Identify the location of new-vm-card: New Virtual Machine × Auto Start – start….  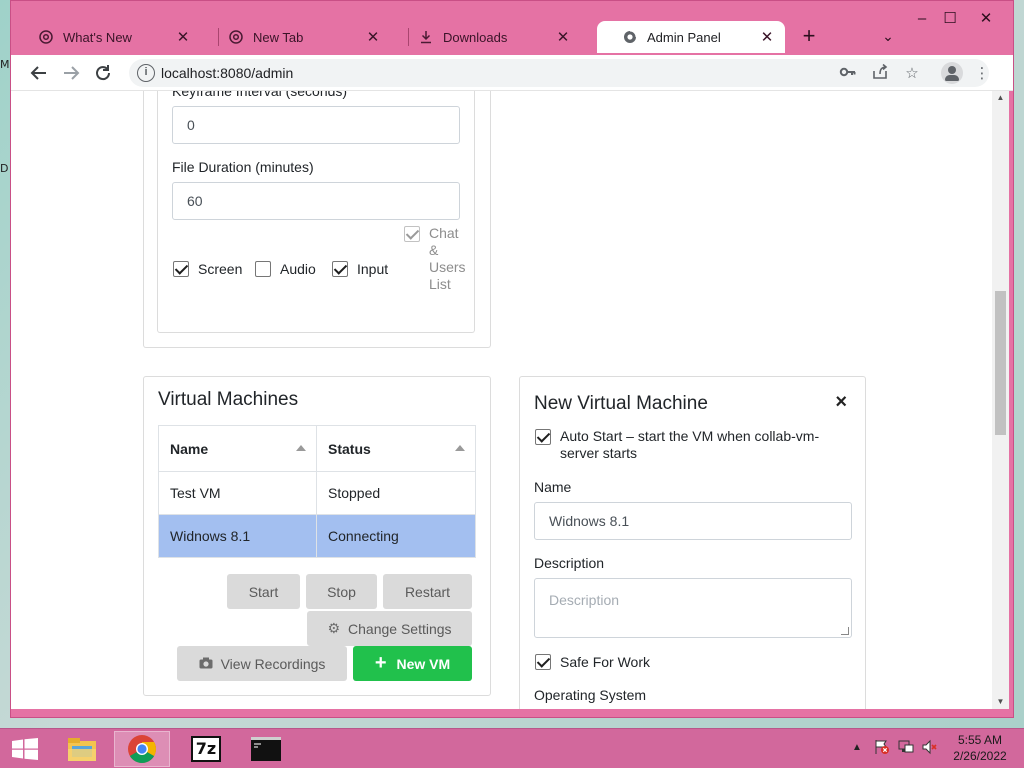
(692, 542).